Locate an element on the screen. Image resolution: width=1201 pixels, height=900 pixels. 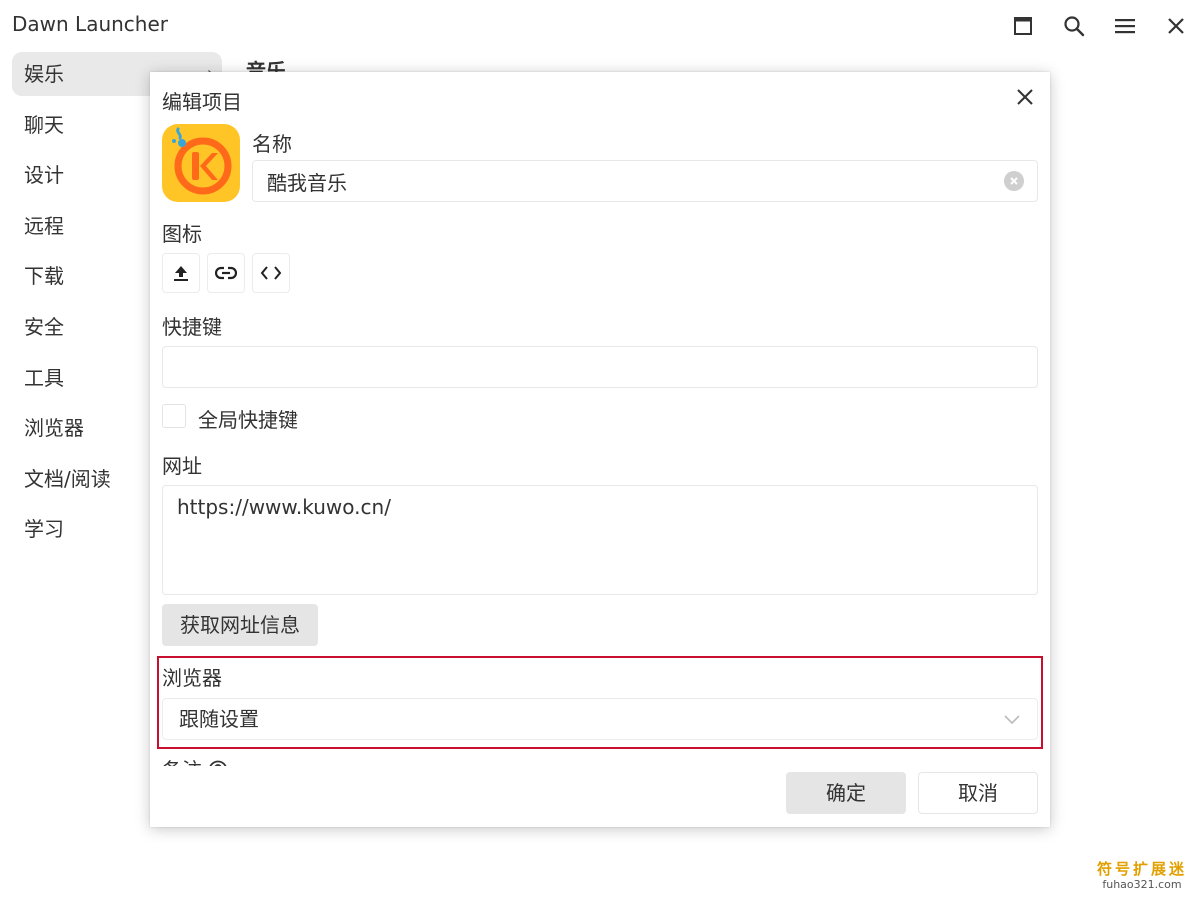
sidebar-item-label: 文档/阅读 is located at coordinates (67, 478).